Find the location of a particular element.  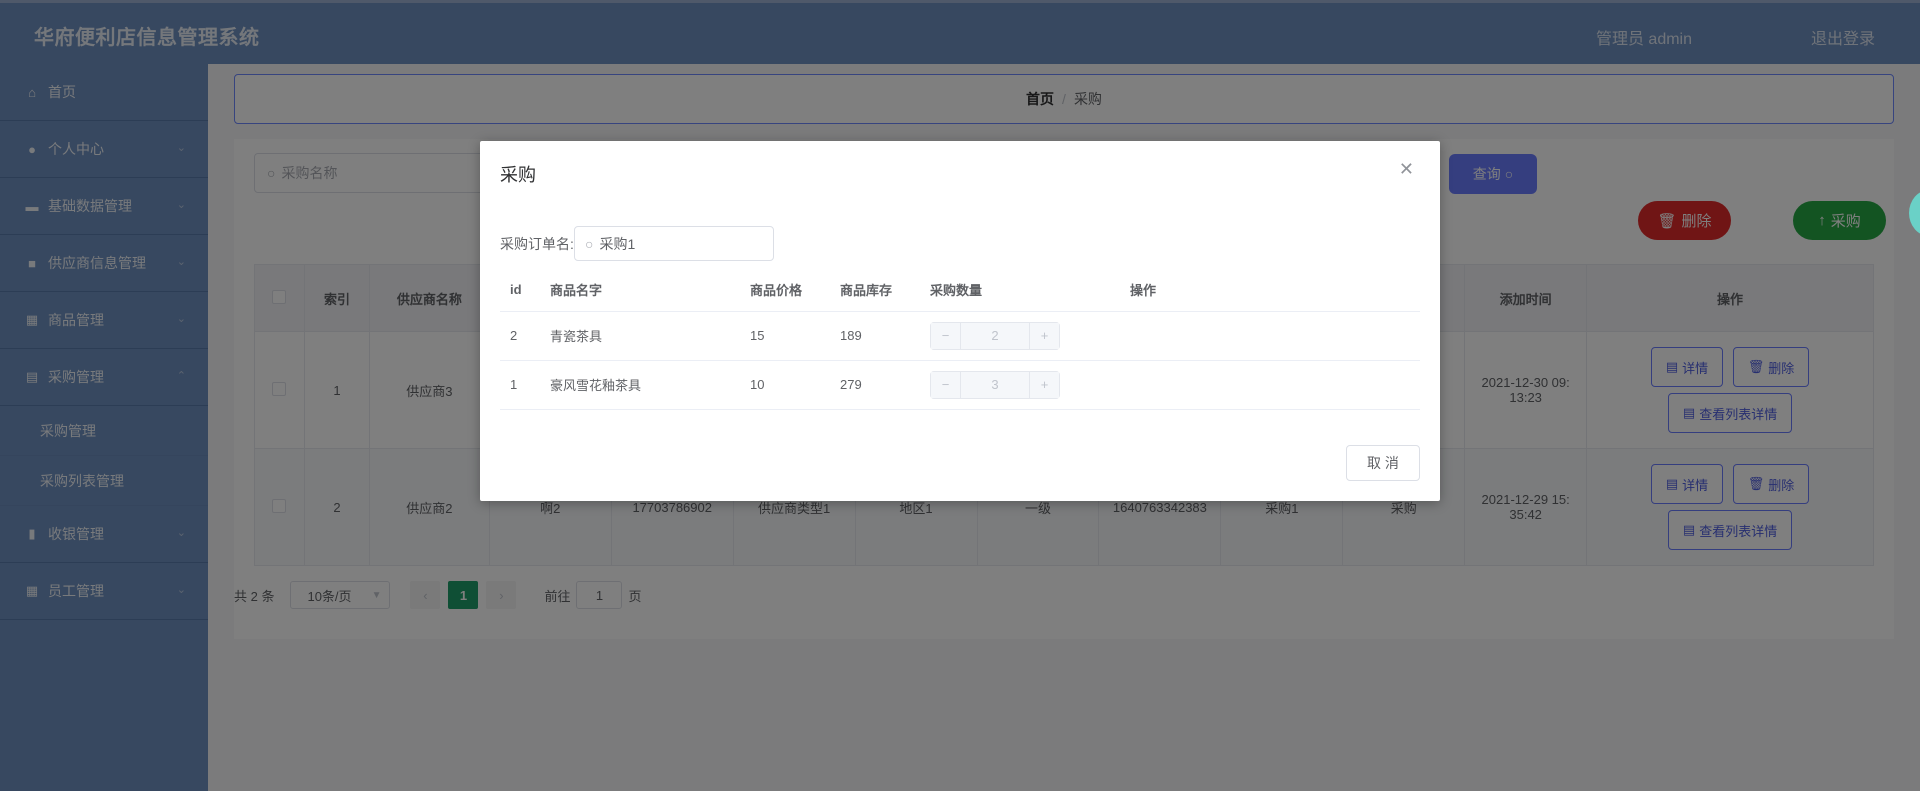

cell-stock: 279 is located at coordinates (875, 385).